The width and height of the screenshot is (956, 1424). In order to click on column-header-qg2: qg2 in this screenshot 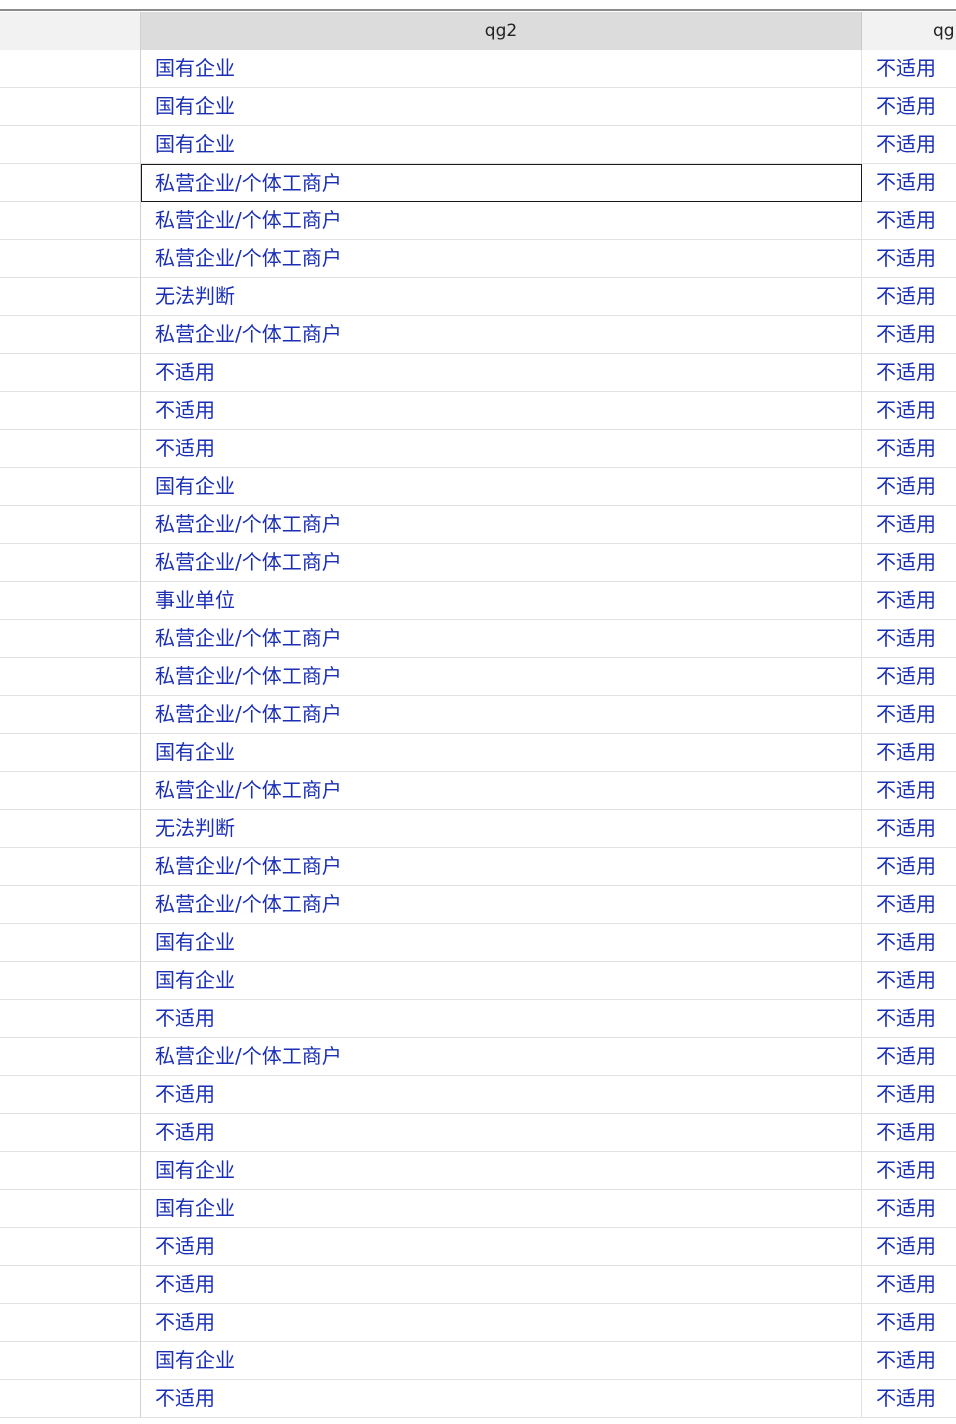, I will do `click(501, 31)`.